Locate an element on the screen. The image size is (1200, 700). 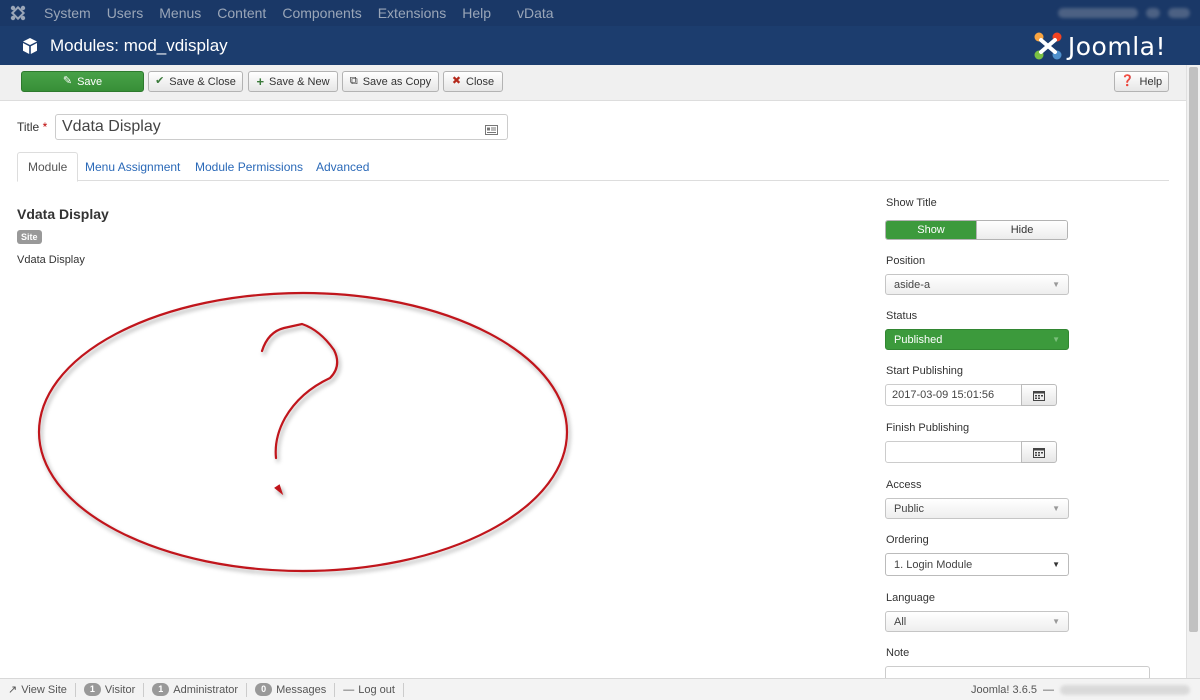
language-label: Language is located at coordinates (910, 598).